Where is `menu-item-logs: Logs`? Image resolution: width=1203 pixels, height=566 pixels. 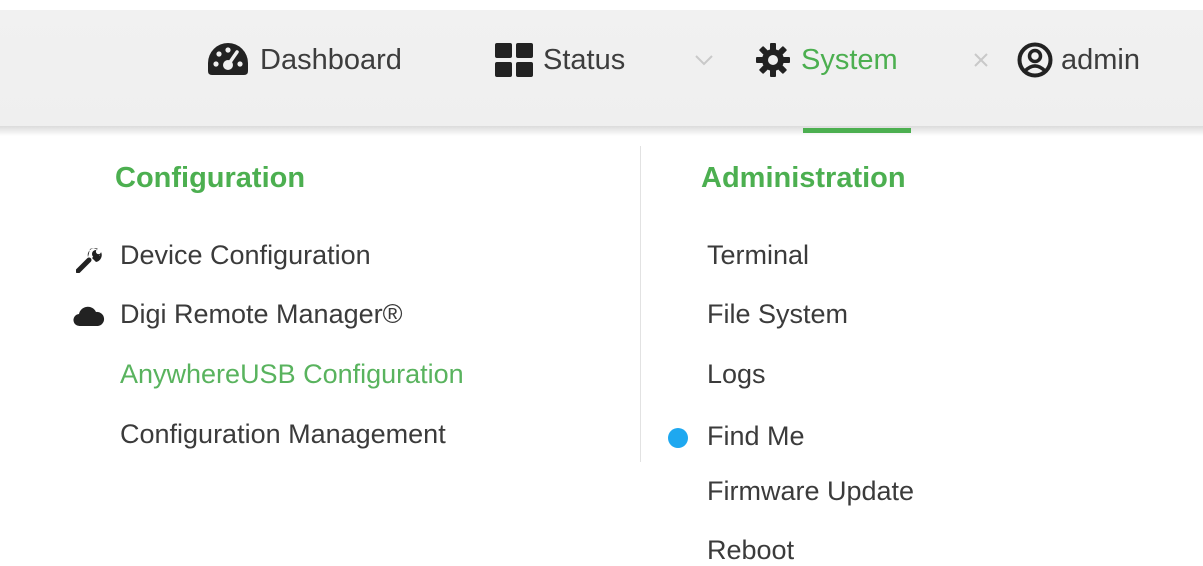
menu-item-logs: Logs is located at coordinates (736, 374).